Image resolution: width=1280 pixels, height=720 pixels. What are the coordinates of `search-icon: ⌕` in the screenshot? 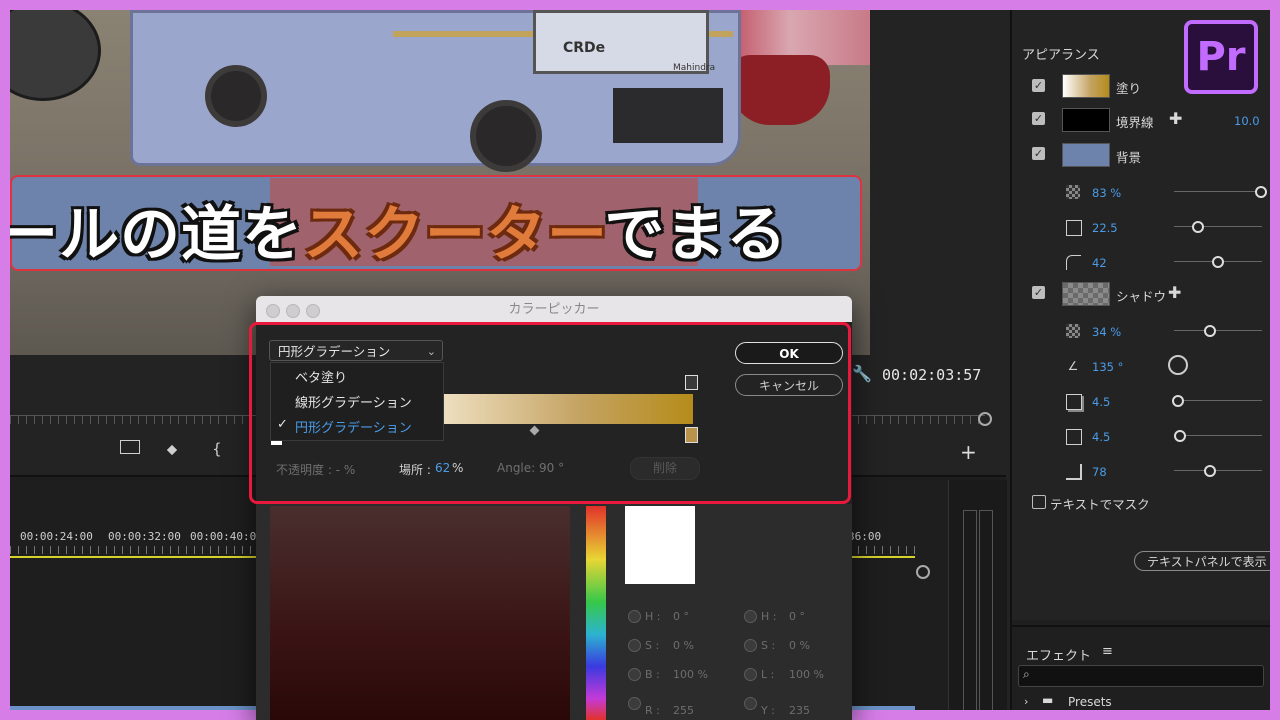 It's located at (1026, 674).